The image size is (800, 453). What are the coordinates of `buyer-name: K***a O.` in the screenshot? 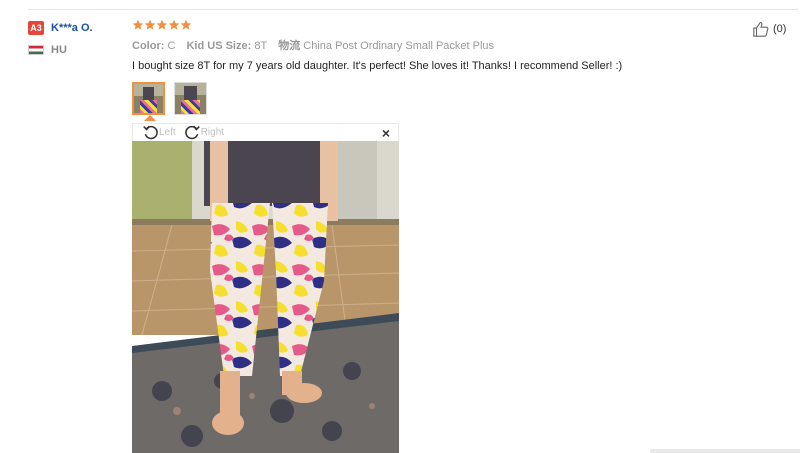 It's located at (72, 28).